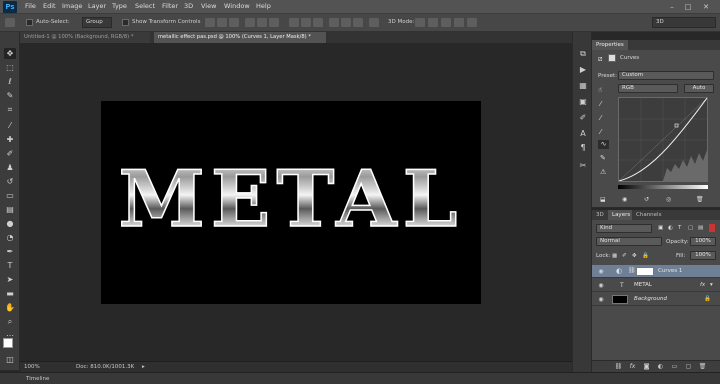 This screenshot has width=720, height=384. Describe the element at coordinates (702, 285) in the screenshot. I see `layer-effects-icon: fx` at that location.